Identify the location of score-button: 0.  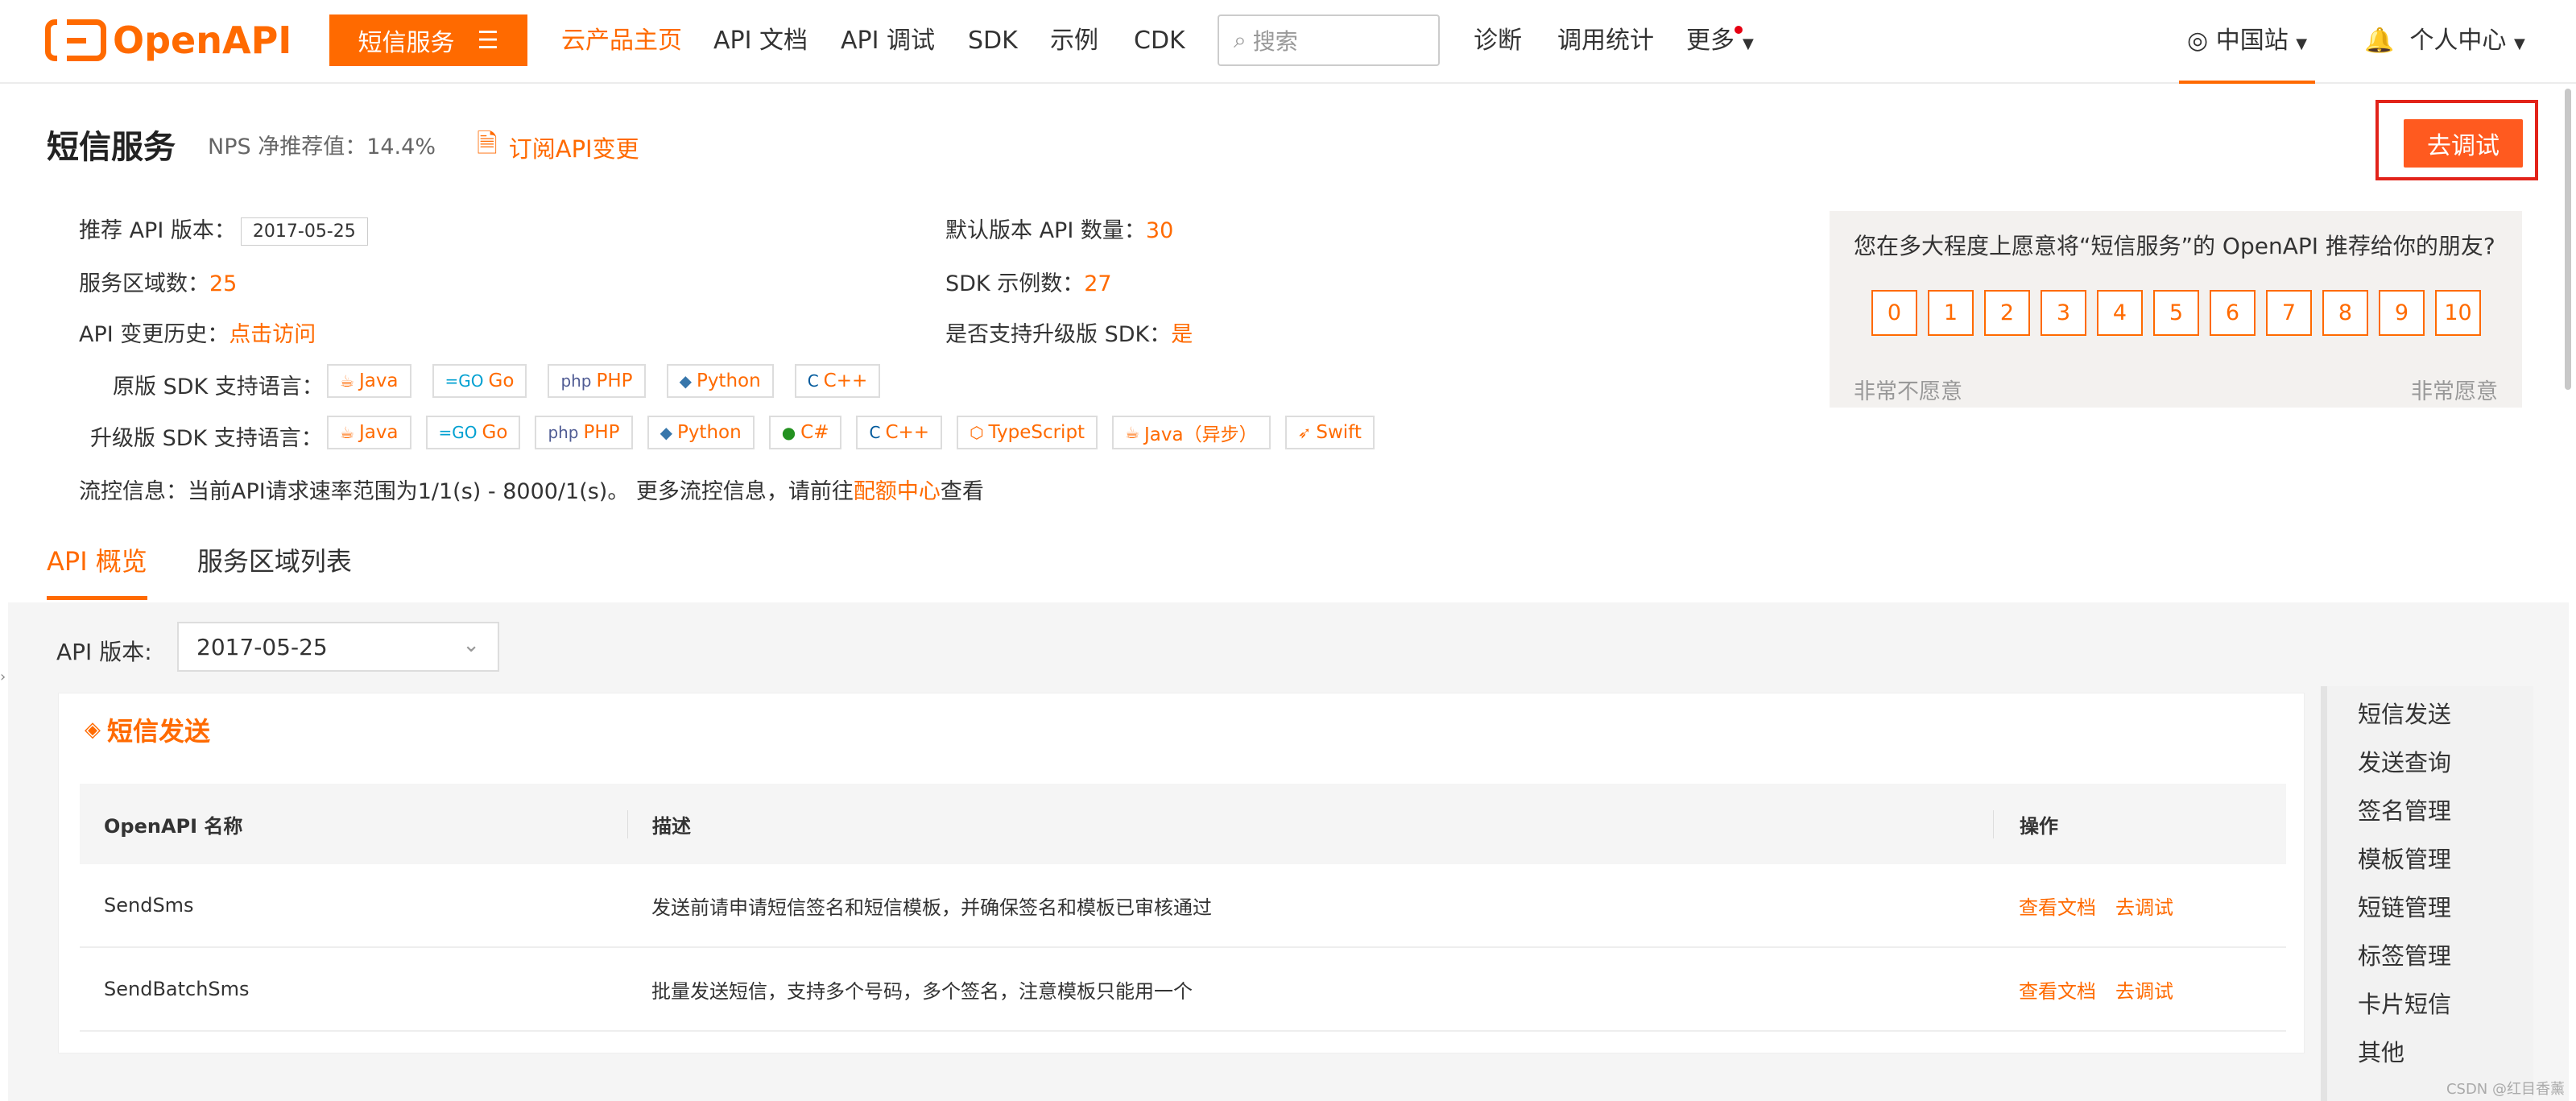
(1894, 313).